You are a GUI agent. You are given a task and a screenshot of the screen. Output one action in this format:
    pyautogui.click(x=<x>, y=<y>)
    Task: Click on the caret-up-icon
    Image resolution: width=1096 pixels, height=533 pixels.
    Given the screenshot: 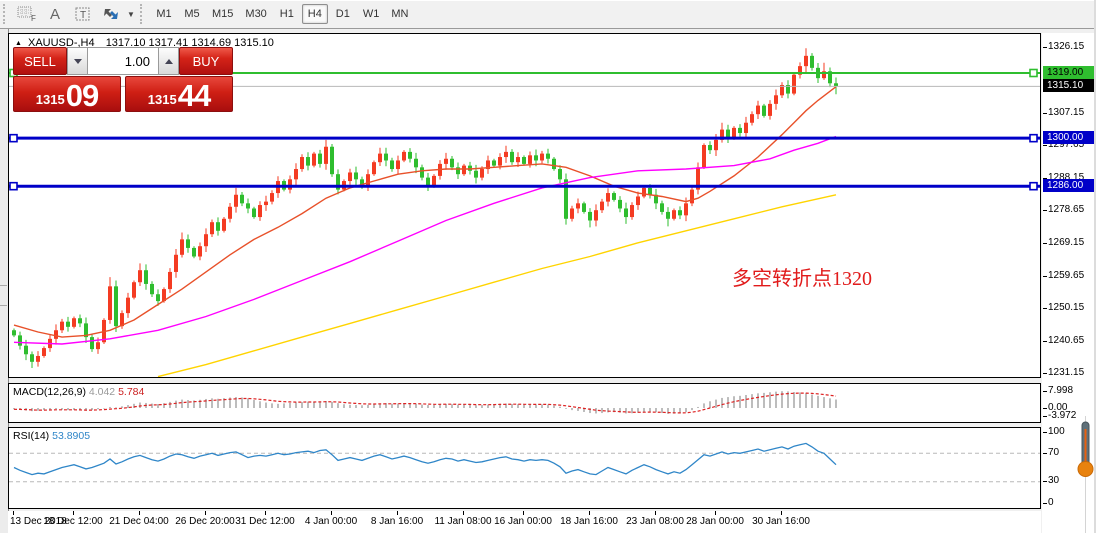 What is the action you would take?
    pyautogui.click(x=168, y=61)
    